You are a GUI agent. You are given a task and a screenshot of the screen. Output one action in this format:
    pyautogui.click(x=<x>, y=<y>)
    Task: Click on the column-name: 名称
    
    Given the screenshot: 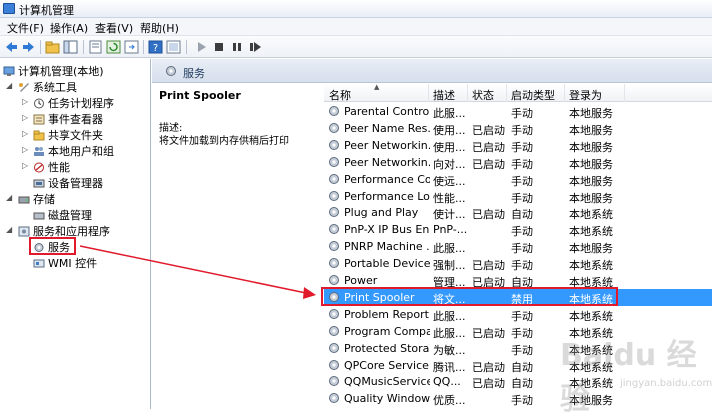 What is the action you would take?
    pyautogui.click(x=340, y=95)
    